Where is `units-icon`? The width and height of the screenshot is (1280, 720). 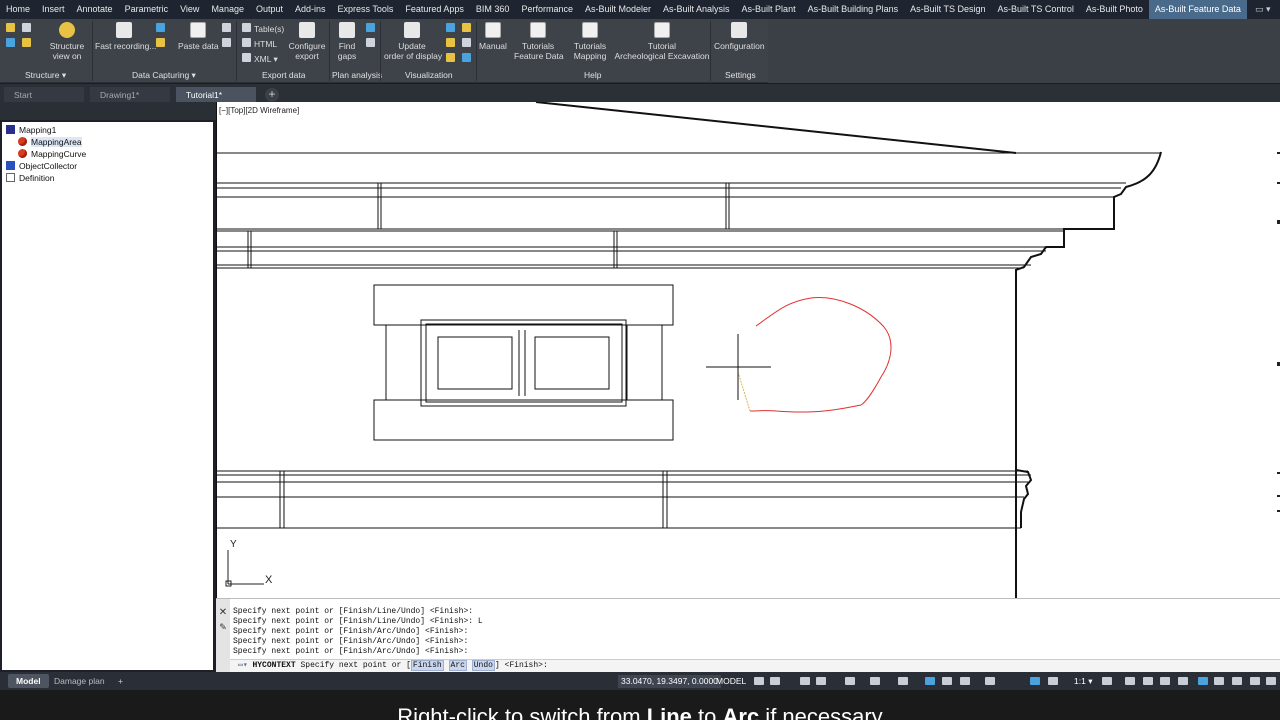 units-icon is located at coordinates (1165, 681).